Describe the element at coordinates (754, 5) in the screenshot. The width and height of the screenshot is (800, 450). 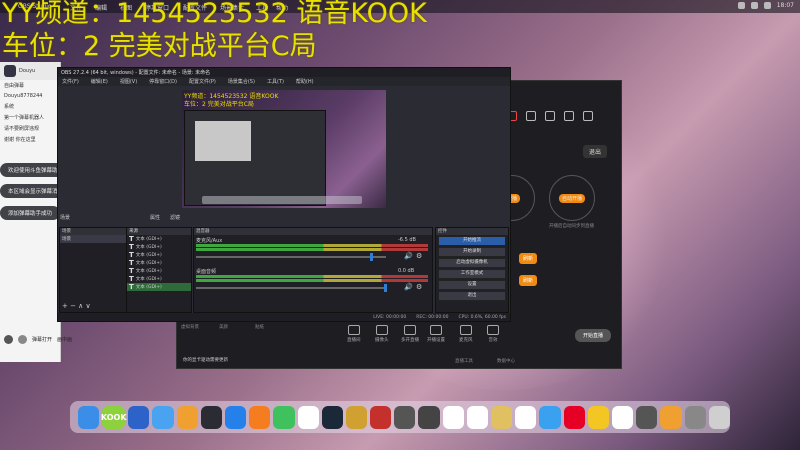
I see `battery-icon` at that location.